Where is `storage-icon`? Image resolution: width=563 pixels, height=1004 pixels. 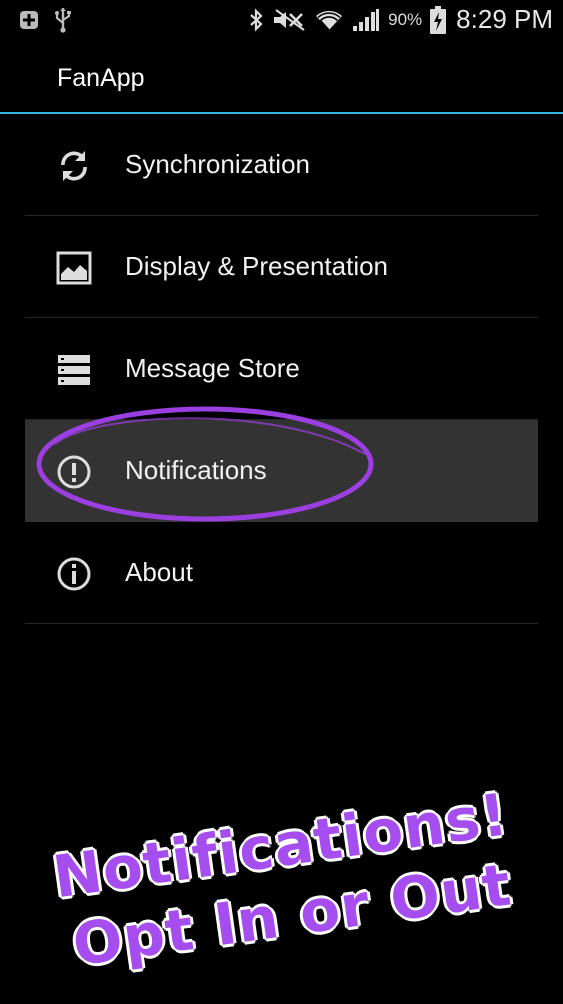 storage-icon is located at coordinates (74, 370).